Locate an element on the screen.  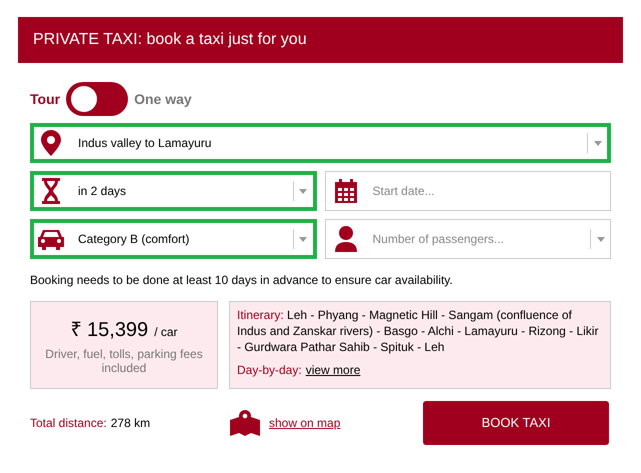
trip-type-switch is located at coordinates (97, 99).